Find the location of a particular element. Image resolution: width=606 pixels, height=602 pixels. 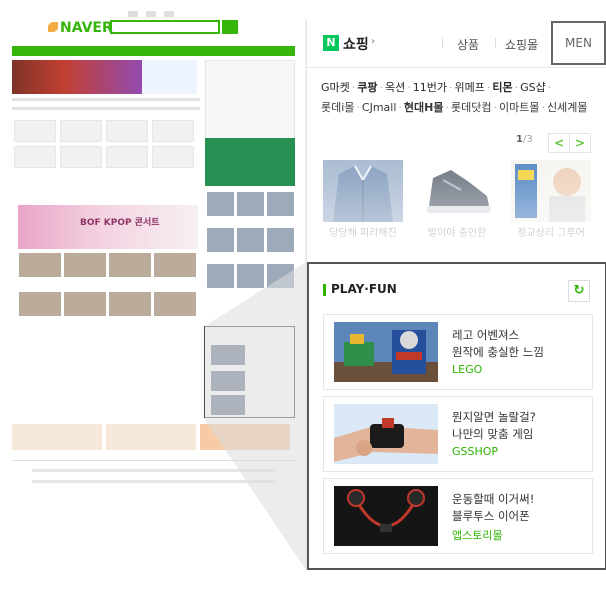

mall-link: 티몬 is located at coordinates (502, 87).